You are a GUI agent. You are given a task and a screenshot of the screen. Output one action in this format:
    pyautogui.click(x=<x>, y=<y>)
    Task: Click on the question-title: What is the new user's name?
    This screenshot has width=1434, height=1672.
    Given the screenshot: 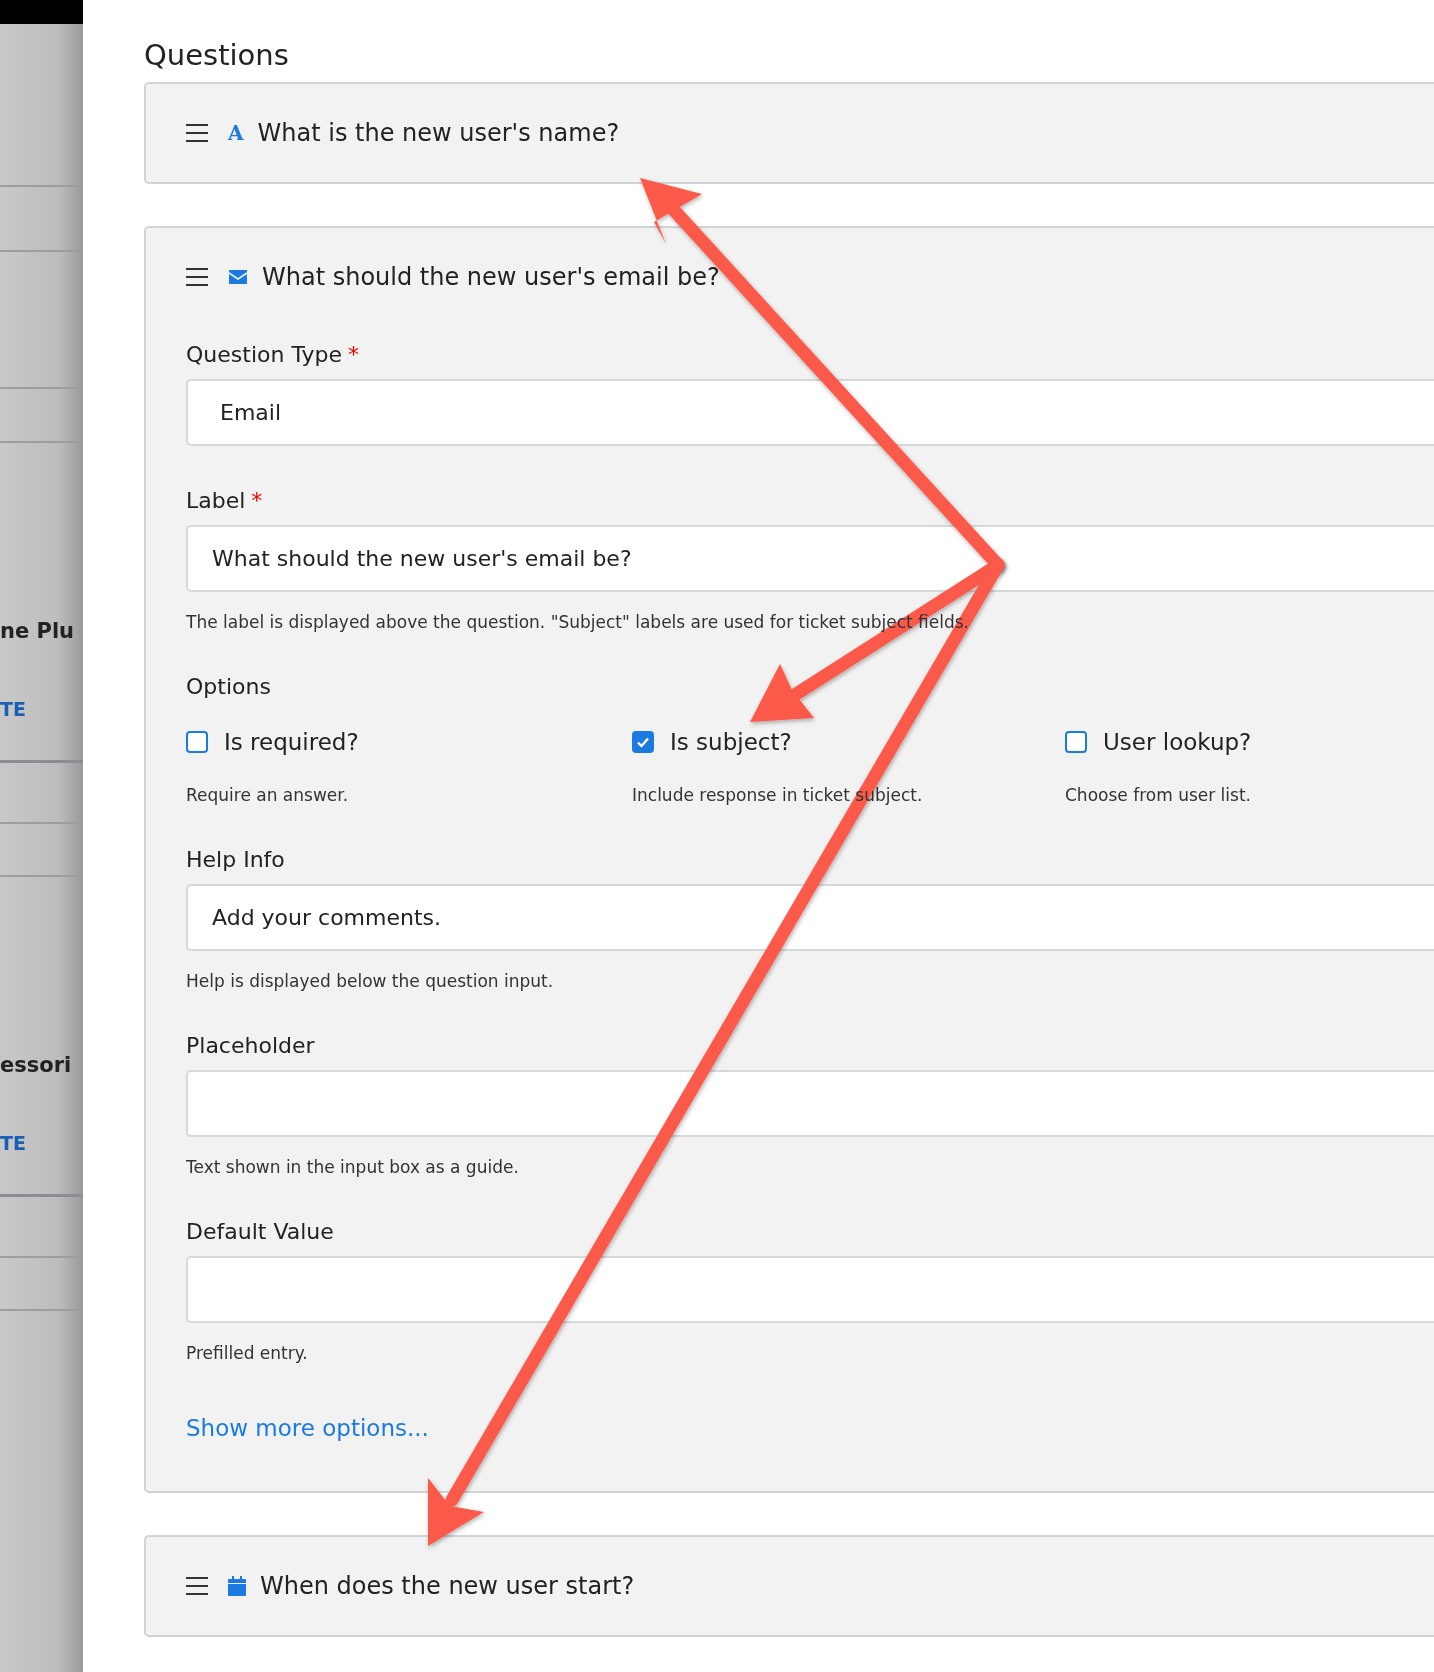 What is the action you would take?
    pyautogui.click(x=438, y=133)
    